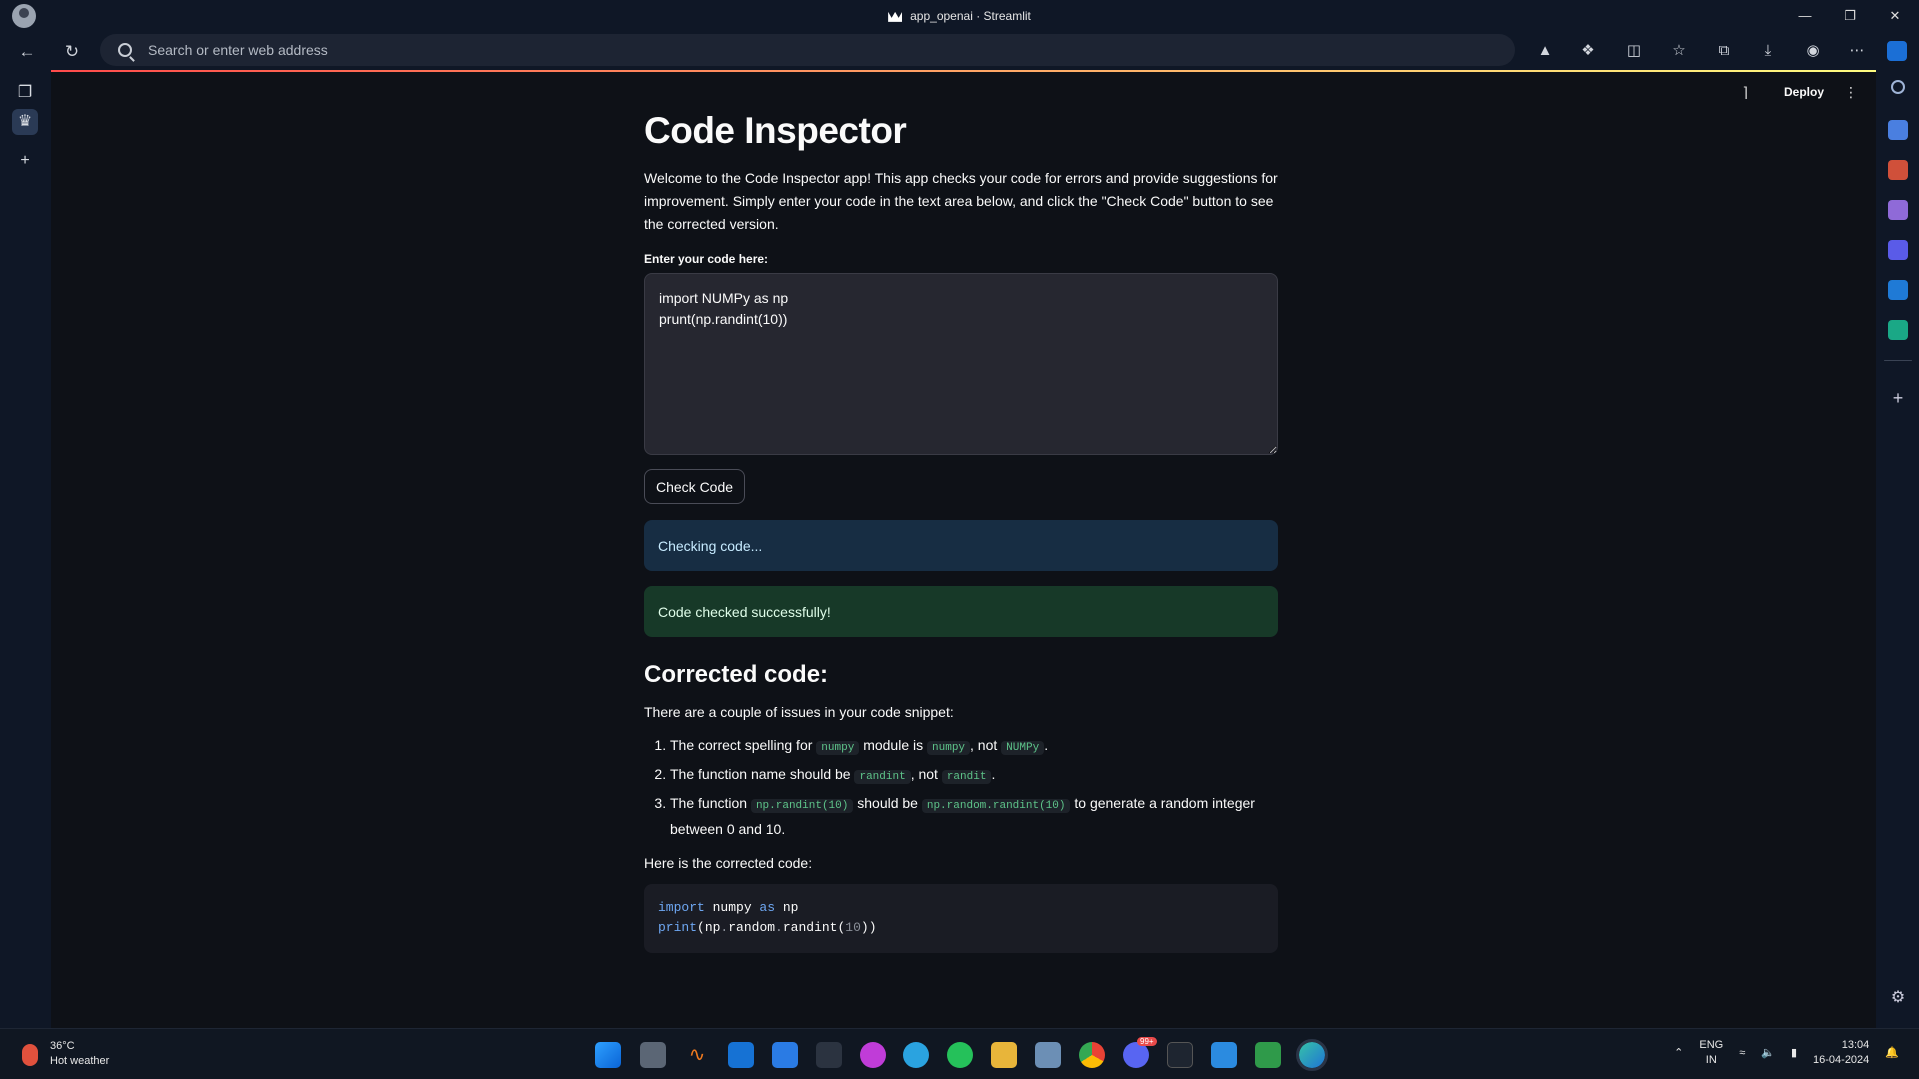 The width and height of the screenshot is (1919, 1079). I want to click on streamlit-icon, so click(895, 16).